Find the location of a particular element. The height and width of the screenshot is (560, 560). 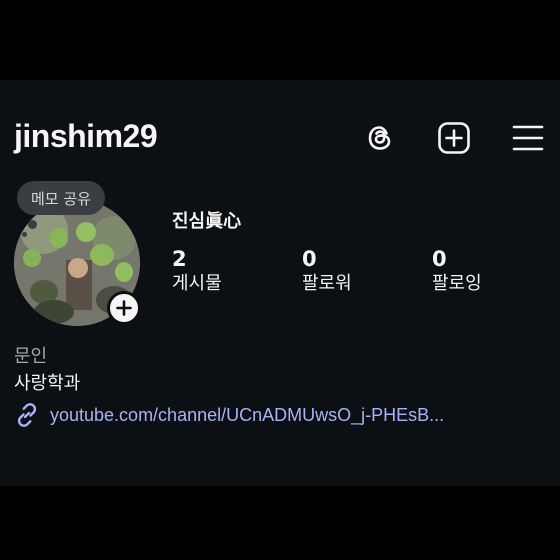

followers-count: 0 is located at coordinates (309, 259).